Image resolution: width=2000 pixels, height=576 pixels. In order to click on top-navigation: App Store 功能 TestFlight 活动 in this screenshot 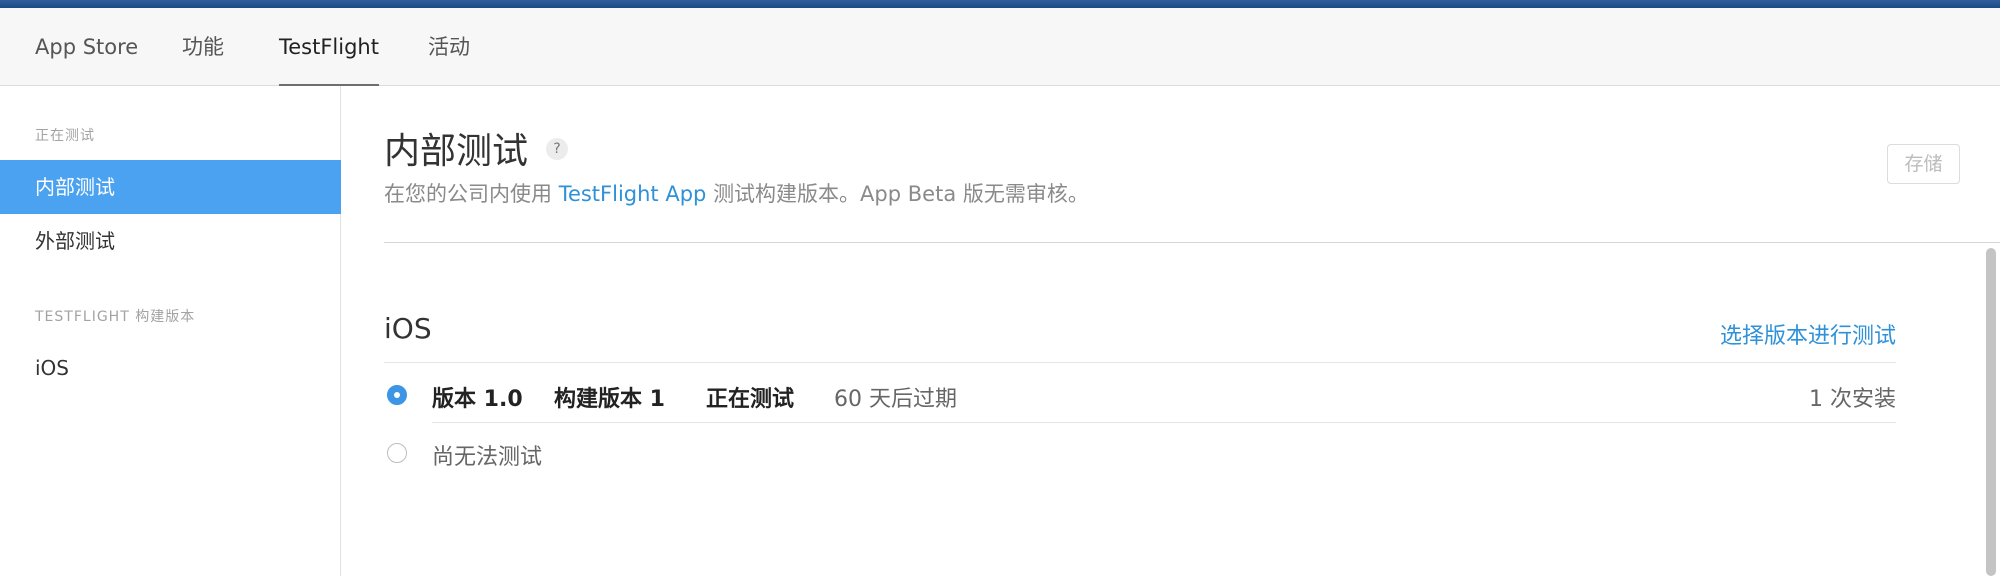, I will do `click(1000, 47)`.